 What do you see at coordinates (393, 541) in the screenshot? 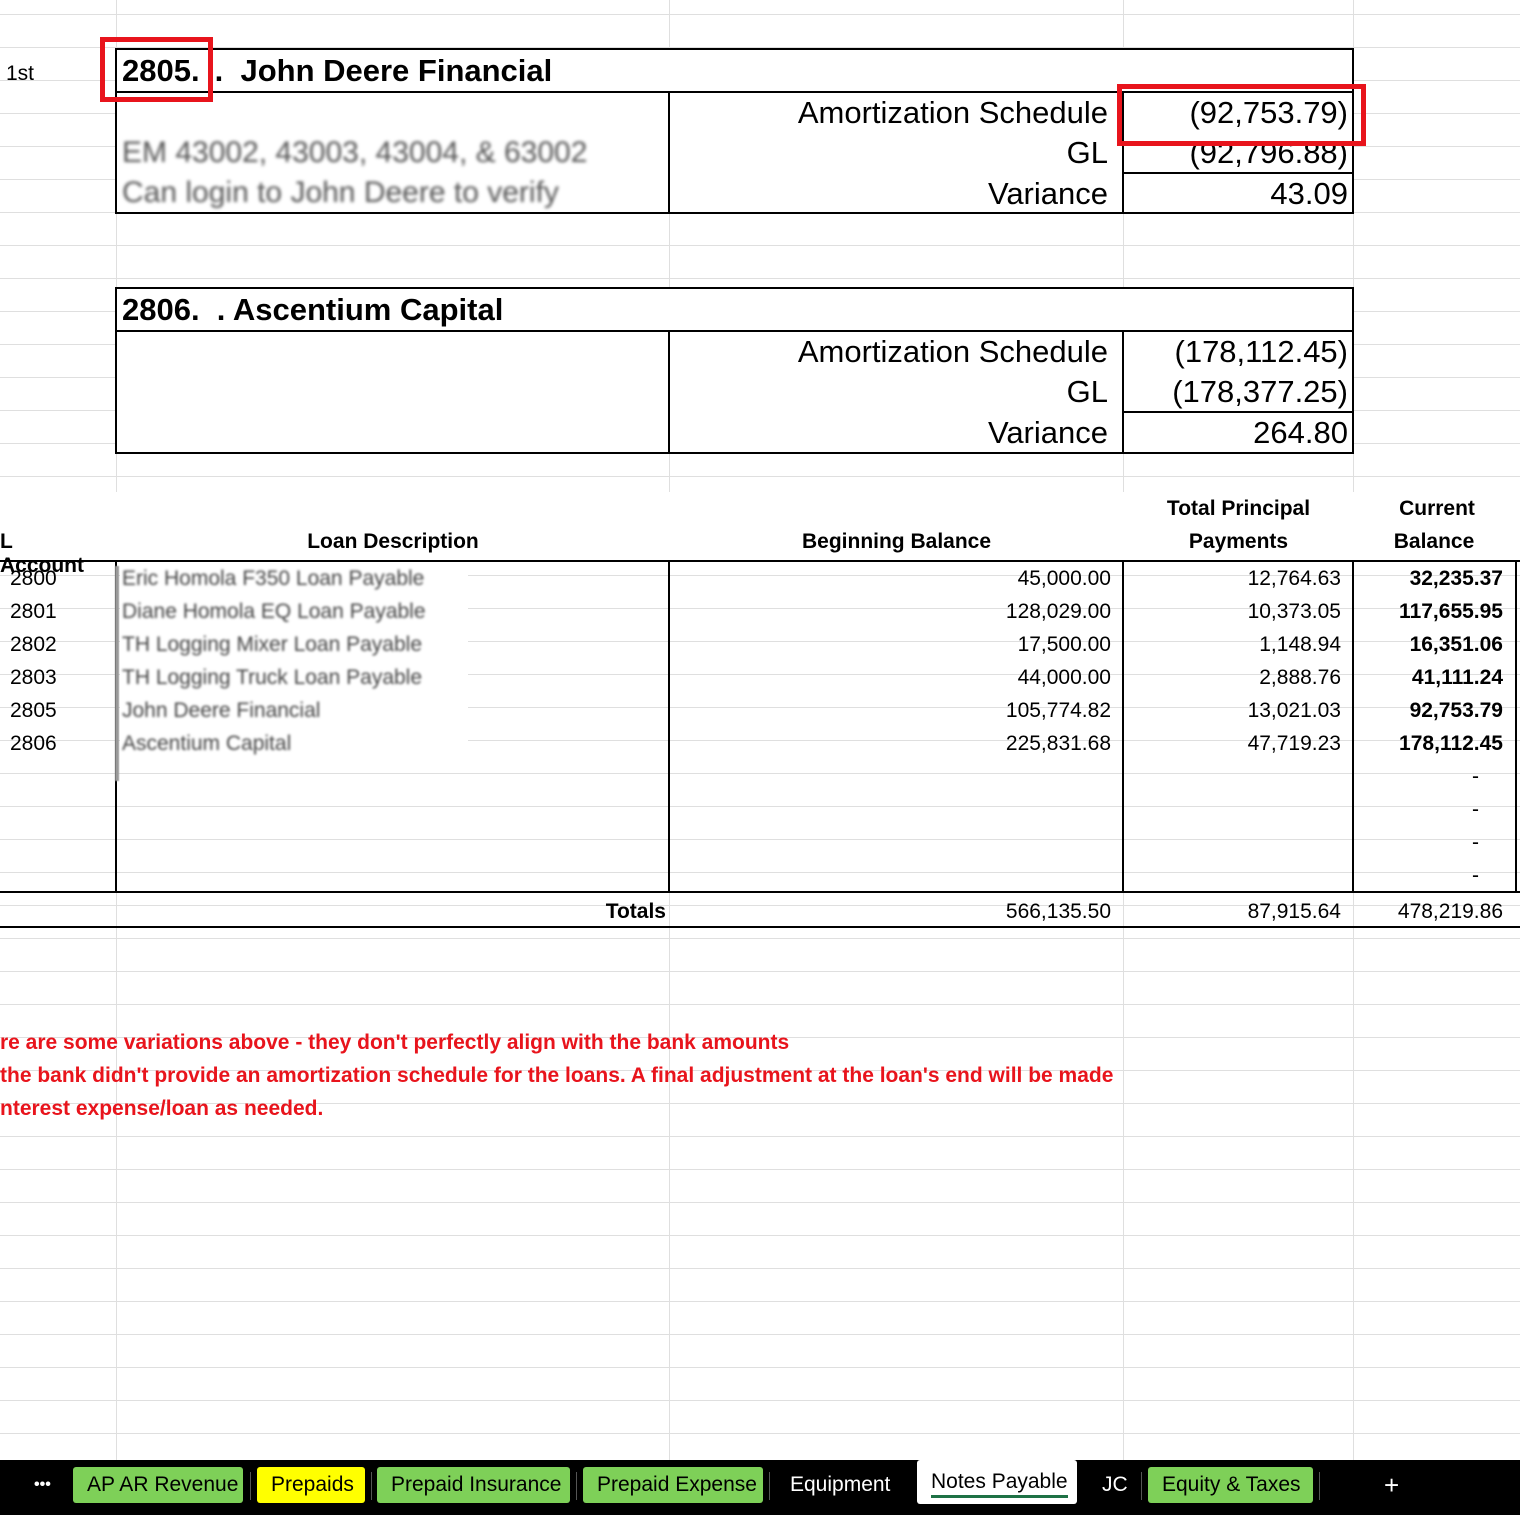
I see `header-description: Loan Description` at bounding box center [393, 541].